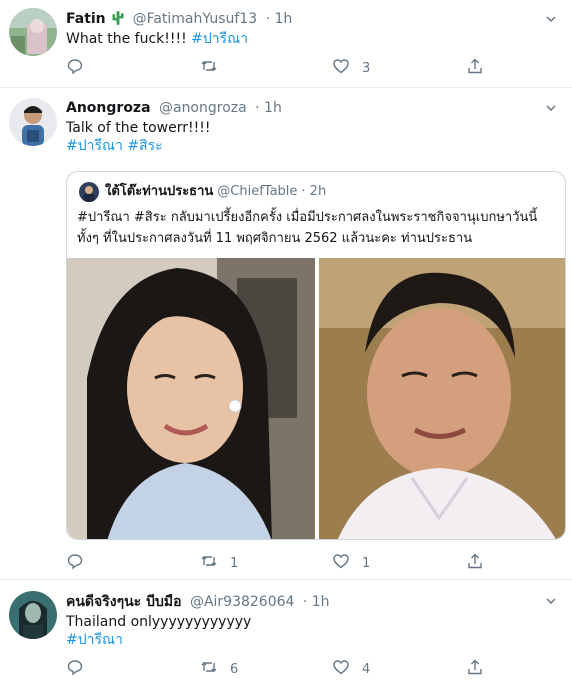  Describe the element at coordinates (159, 192) in the screenshot. I see `display-name: ใต้โต๊ะท่านประธาน` at that location.